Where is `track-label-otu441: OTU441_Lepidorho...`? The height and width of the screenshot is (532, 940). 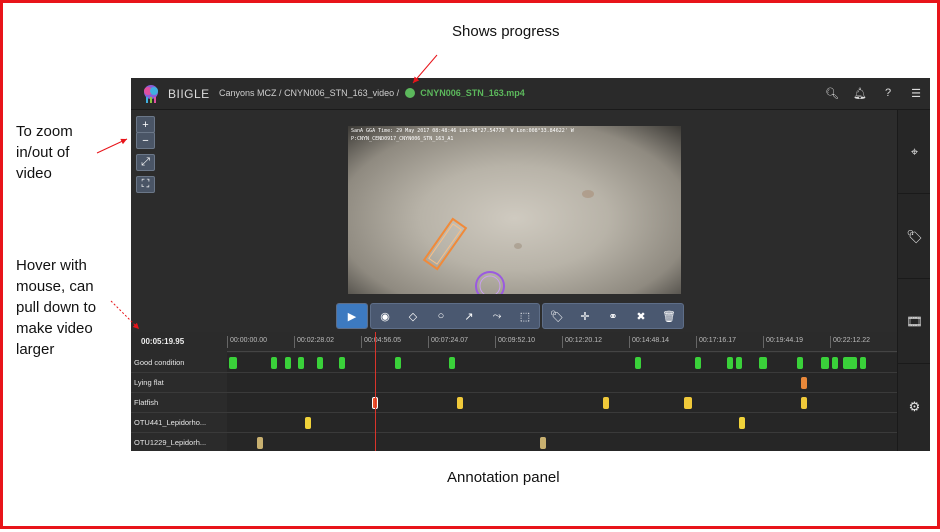 track-label-otu441: OTU441_Lepidorho... is located at coordinates (179, 423).